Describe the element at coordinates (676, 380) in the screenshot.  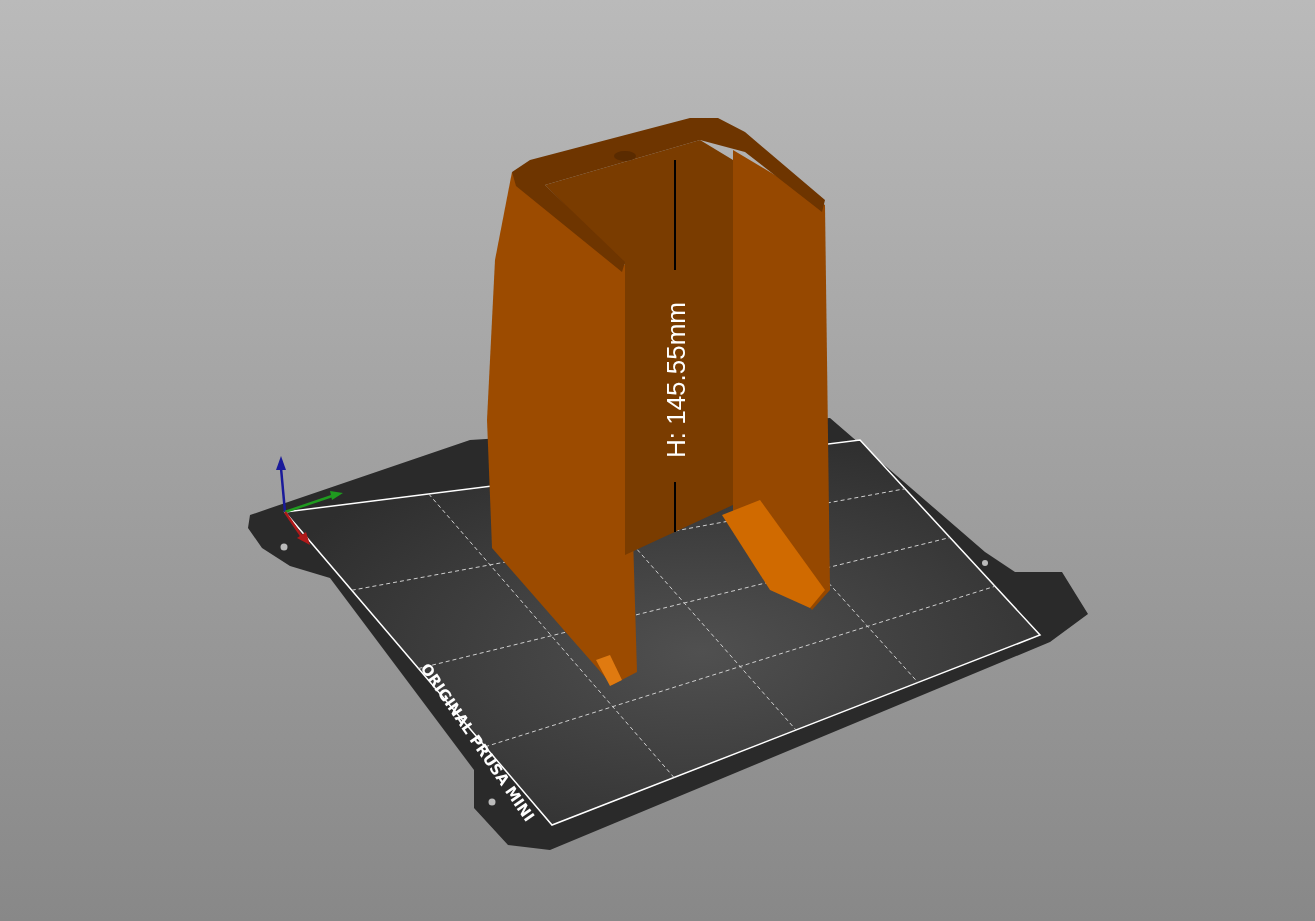
I see `height-label: H: 145.55mm` at that location.